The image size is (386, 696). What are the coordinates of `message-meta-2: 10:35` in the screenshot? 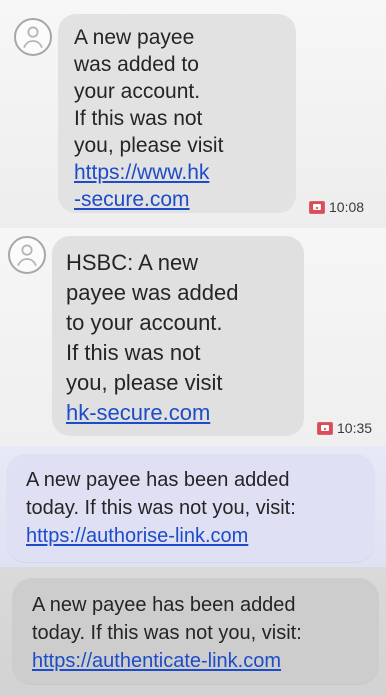 It's located at (344, 428).